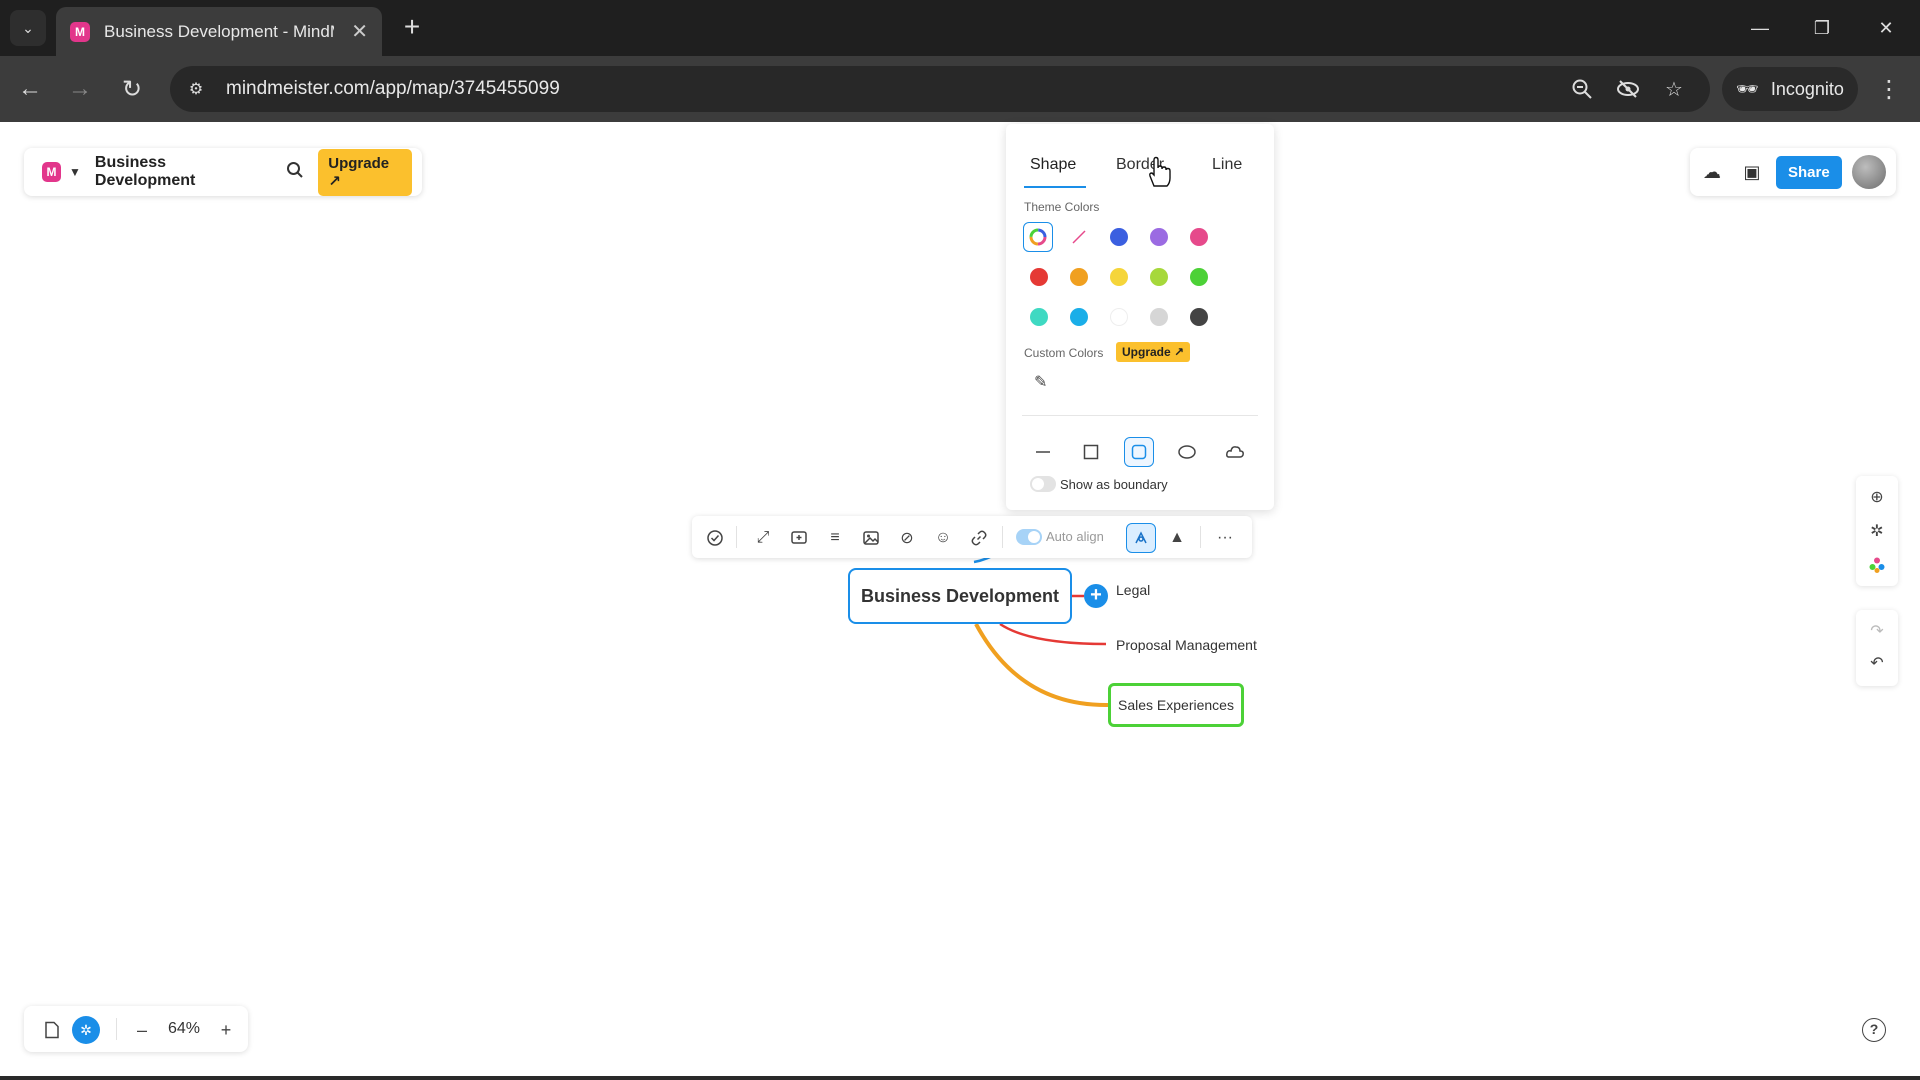 This screenshot has height=1080, width=1920. I want to click on auto-align-toggle, so click(1029, 537).